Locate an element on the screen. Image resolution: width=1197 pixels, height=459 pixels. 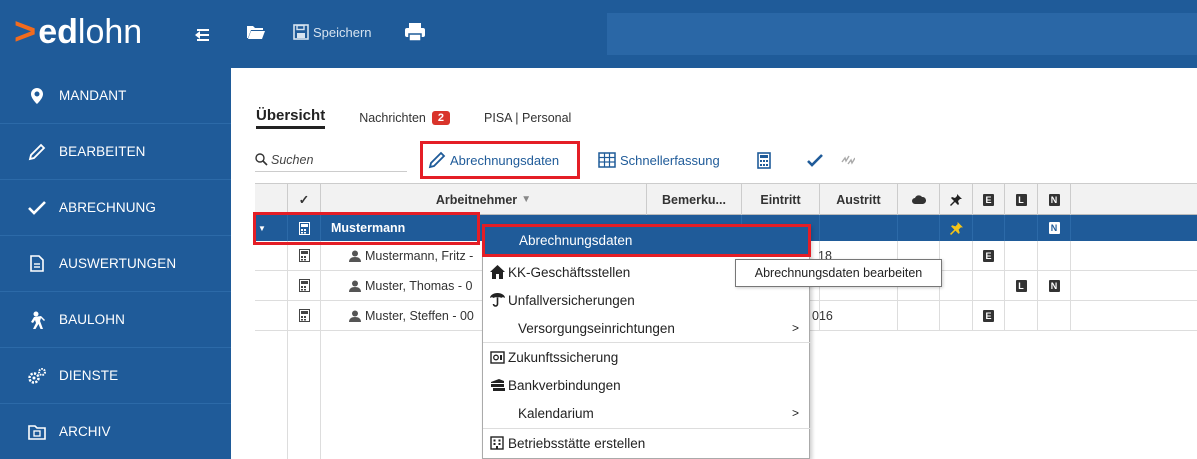
open-folder-icon is located at coordinates (256, 32).